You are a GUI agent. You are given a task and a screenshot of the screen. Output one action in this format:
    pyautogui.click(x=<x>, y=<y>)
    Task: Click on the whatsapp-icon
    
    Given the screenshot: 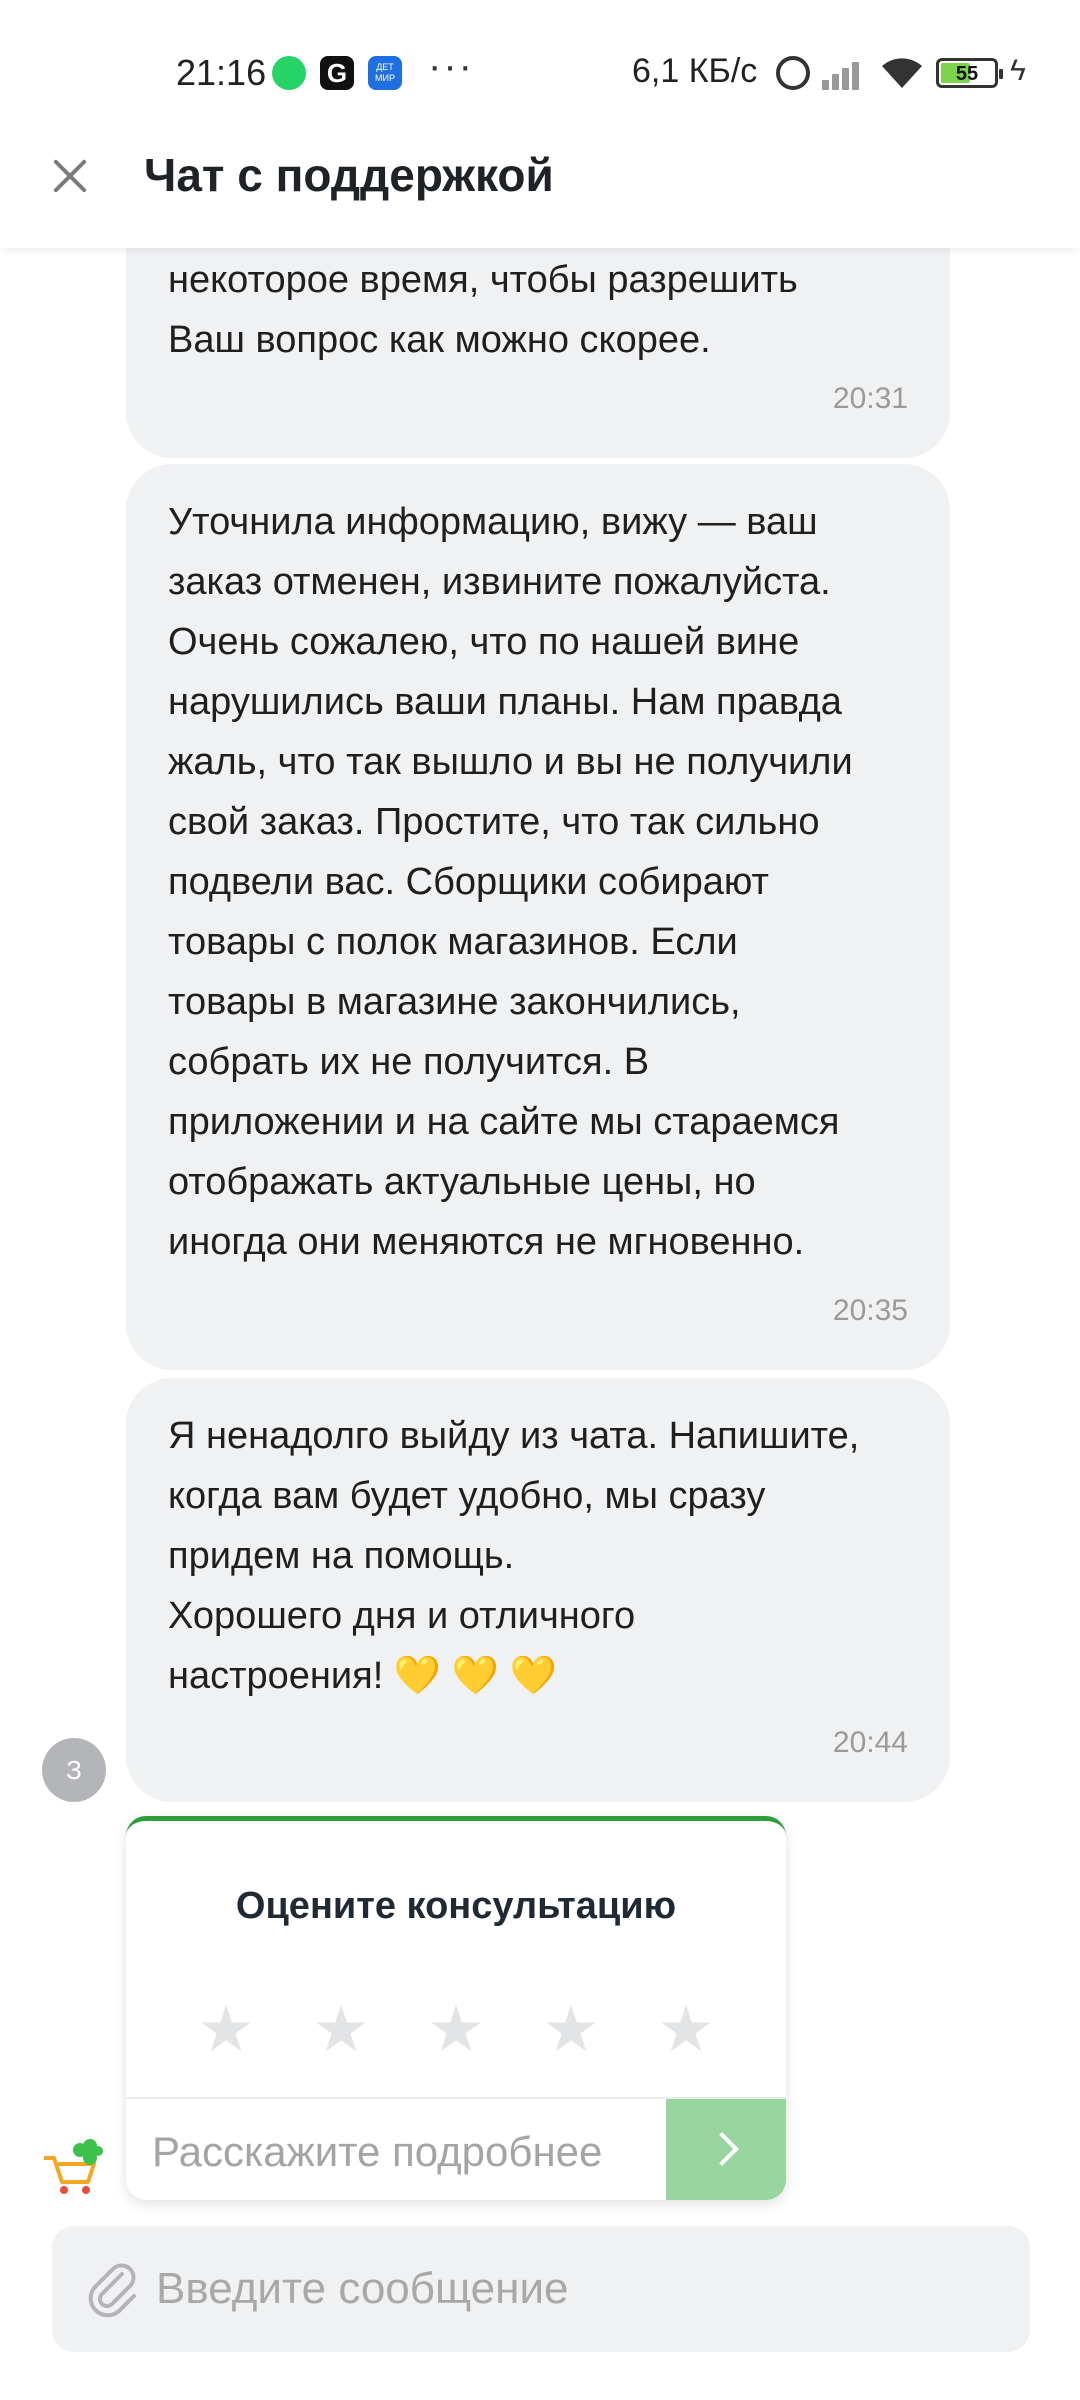 What is the action you would take?
    pyautogui.click(x=289, y=73)
    